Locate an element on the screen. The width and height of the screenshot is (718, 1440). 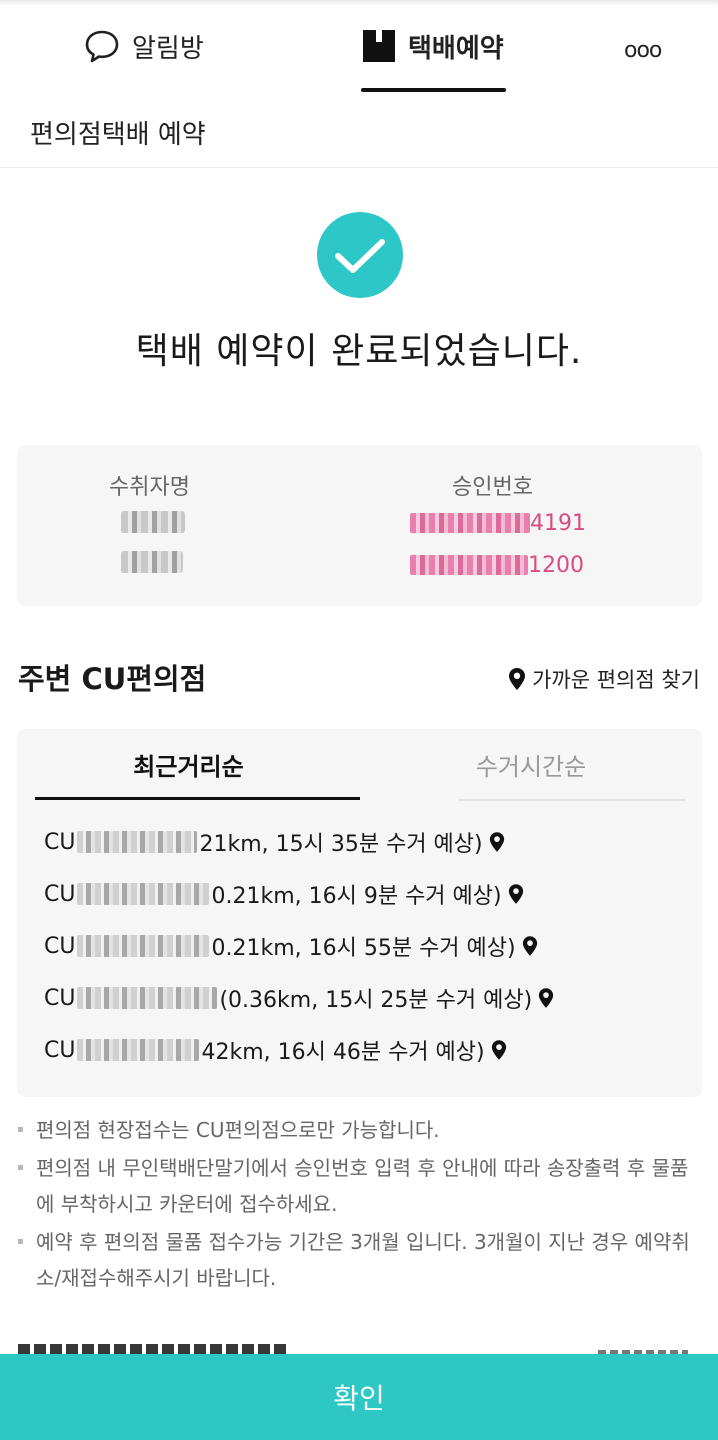
find-nearby-store-label: 가까운 편의점 찾기 is located at coordinates (616, 680).